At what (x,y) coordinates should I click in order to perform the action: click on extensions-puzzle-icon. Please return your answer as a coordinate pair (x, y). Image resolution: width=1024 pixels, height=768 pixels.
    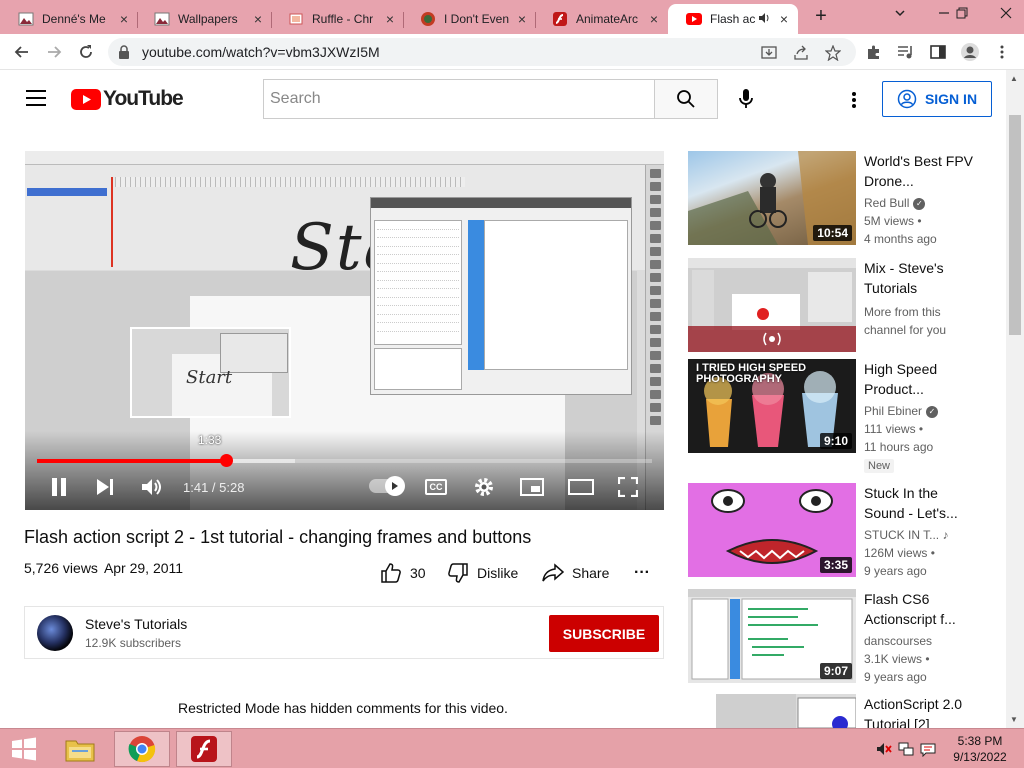
    Looking at the image, I should click on (874, 52).